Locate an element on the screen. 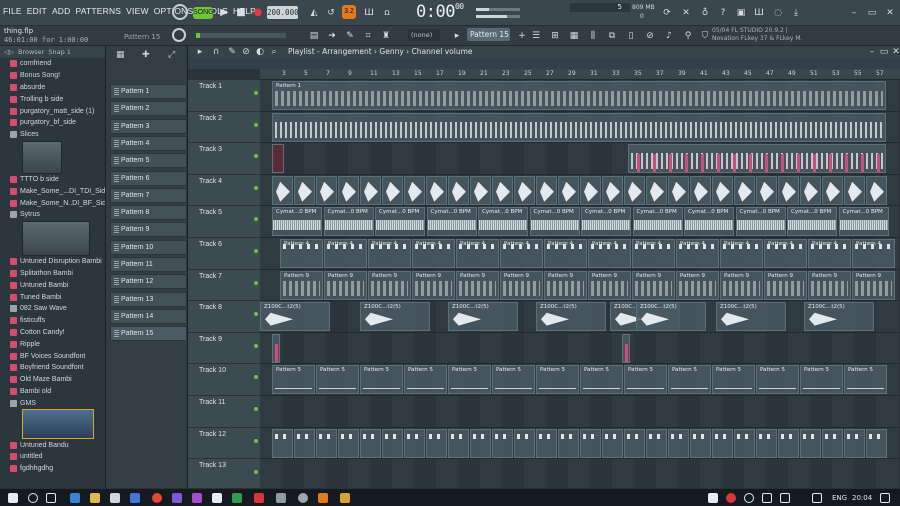 Image resolution: width=900 pixels, height=506 pixels. pattern-item: Pattern 7 is located at coordinates (148, 195).